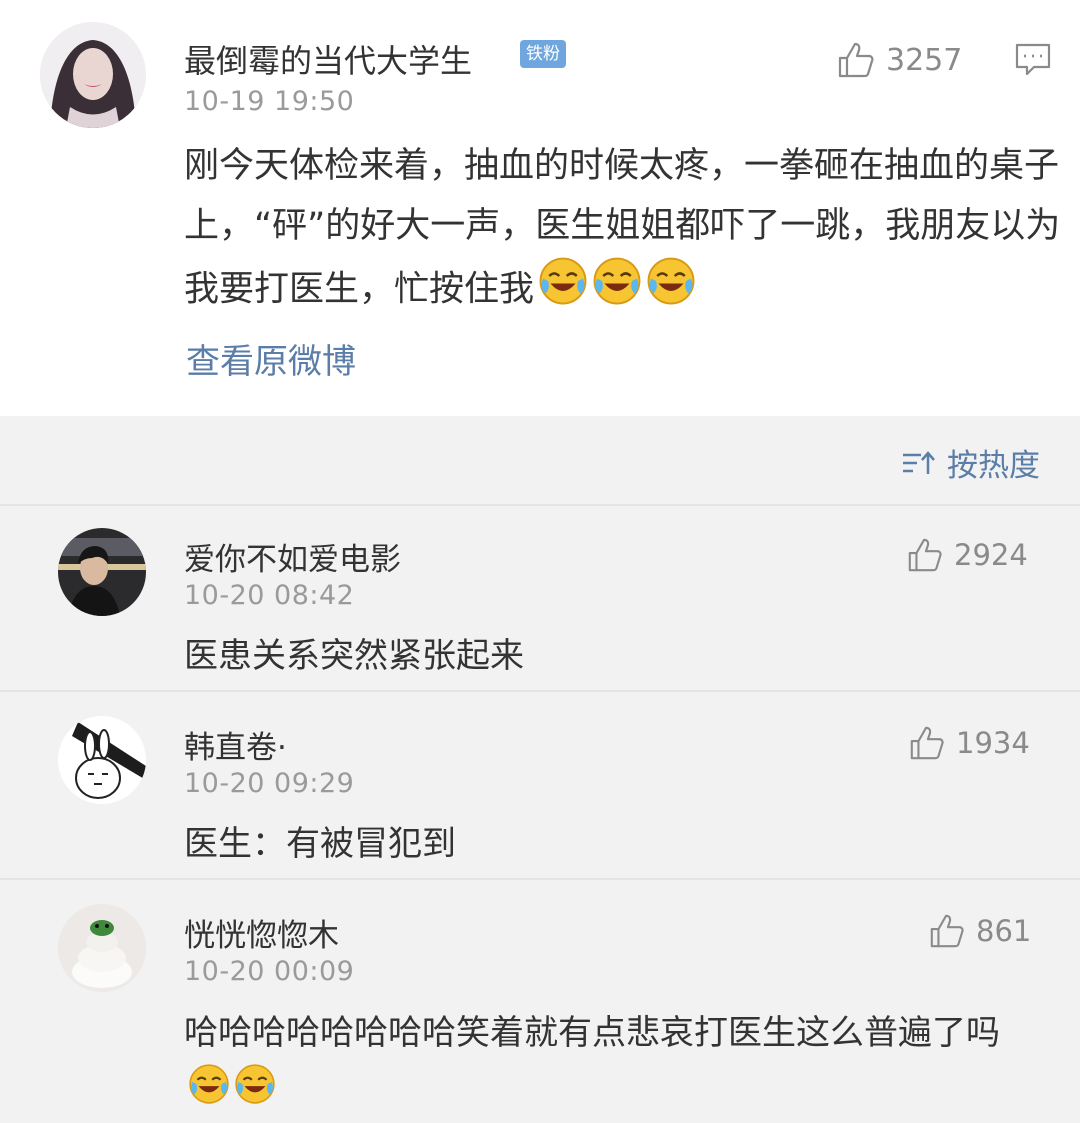 The width and height of the screenshot is (1080, 1123). I want to click on comment-like-button: 861, so click(979, 931).